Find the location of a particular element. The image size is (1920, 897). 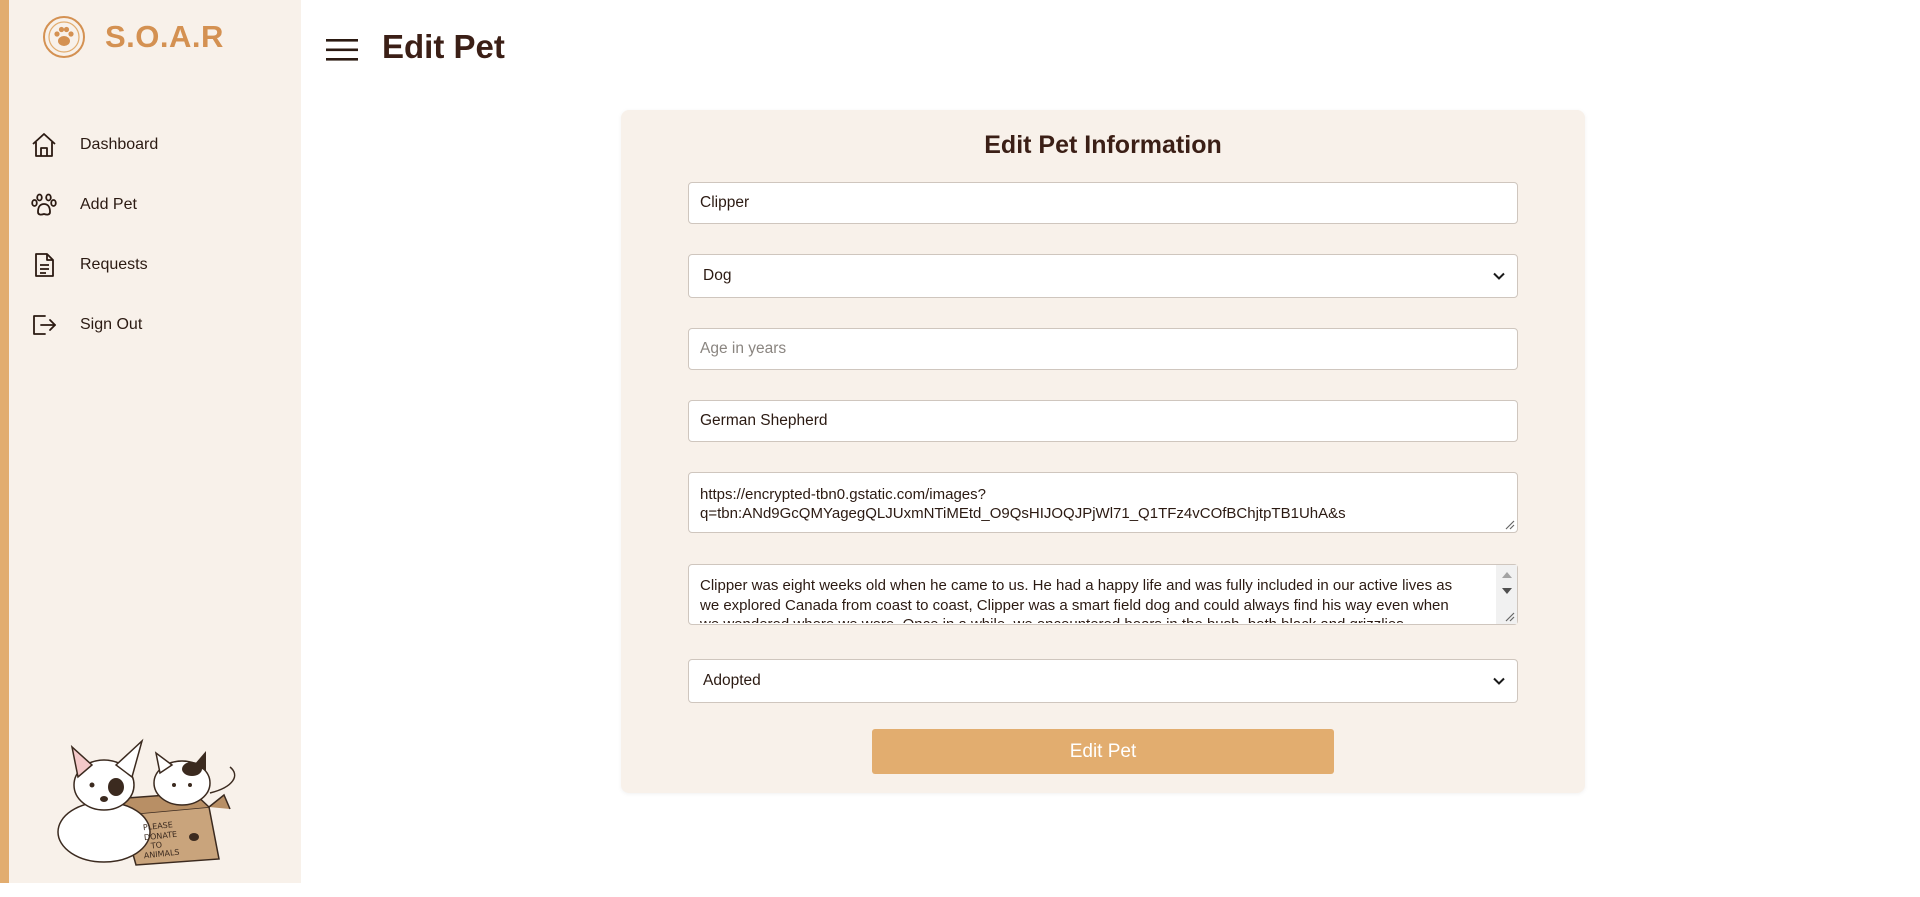

paw-logo-icon is located at coordinates (64, 37).